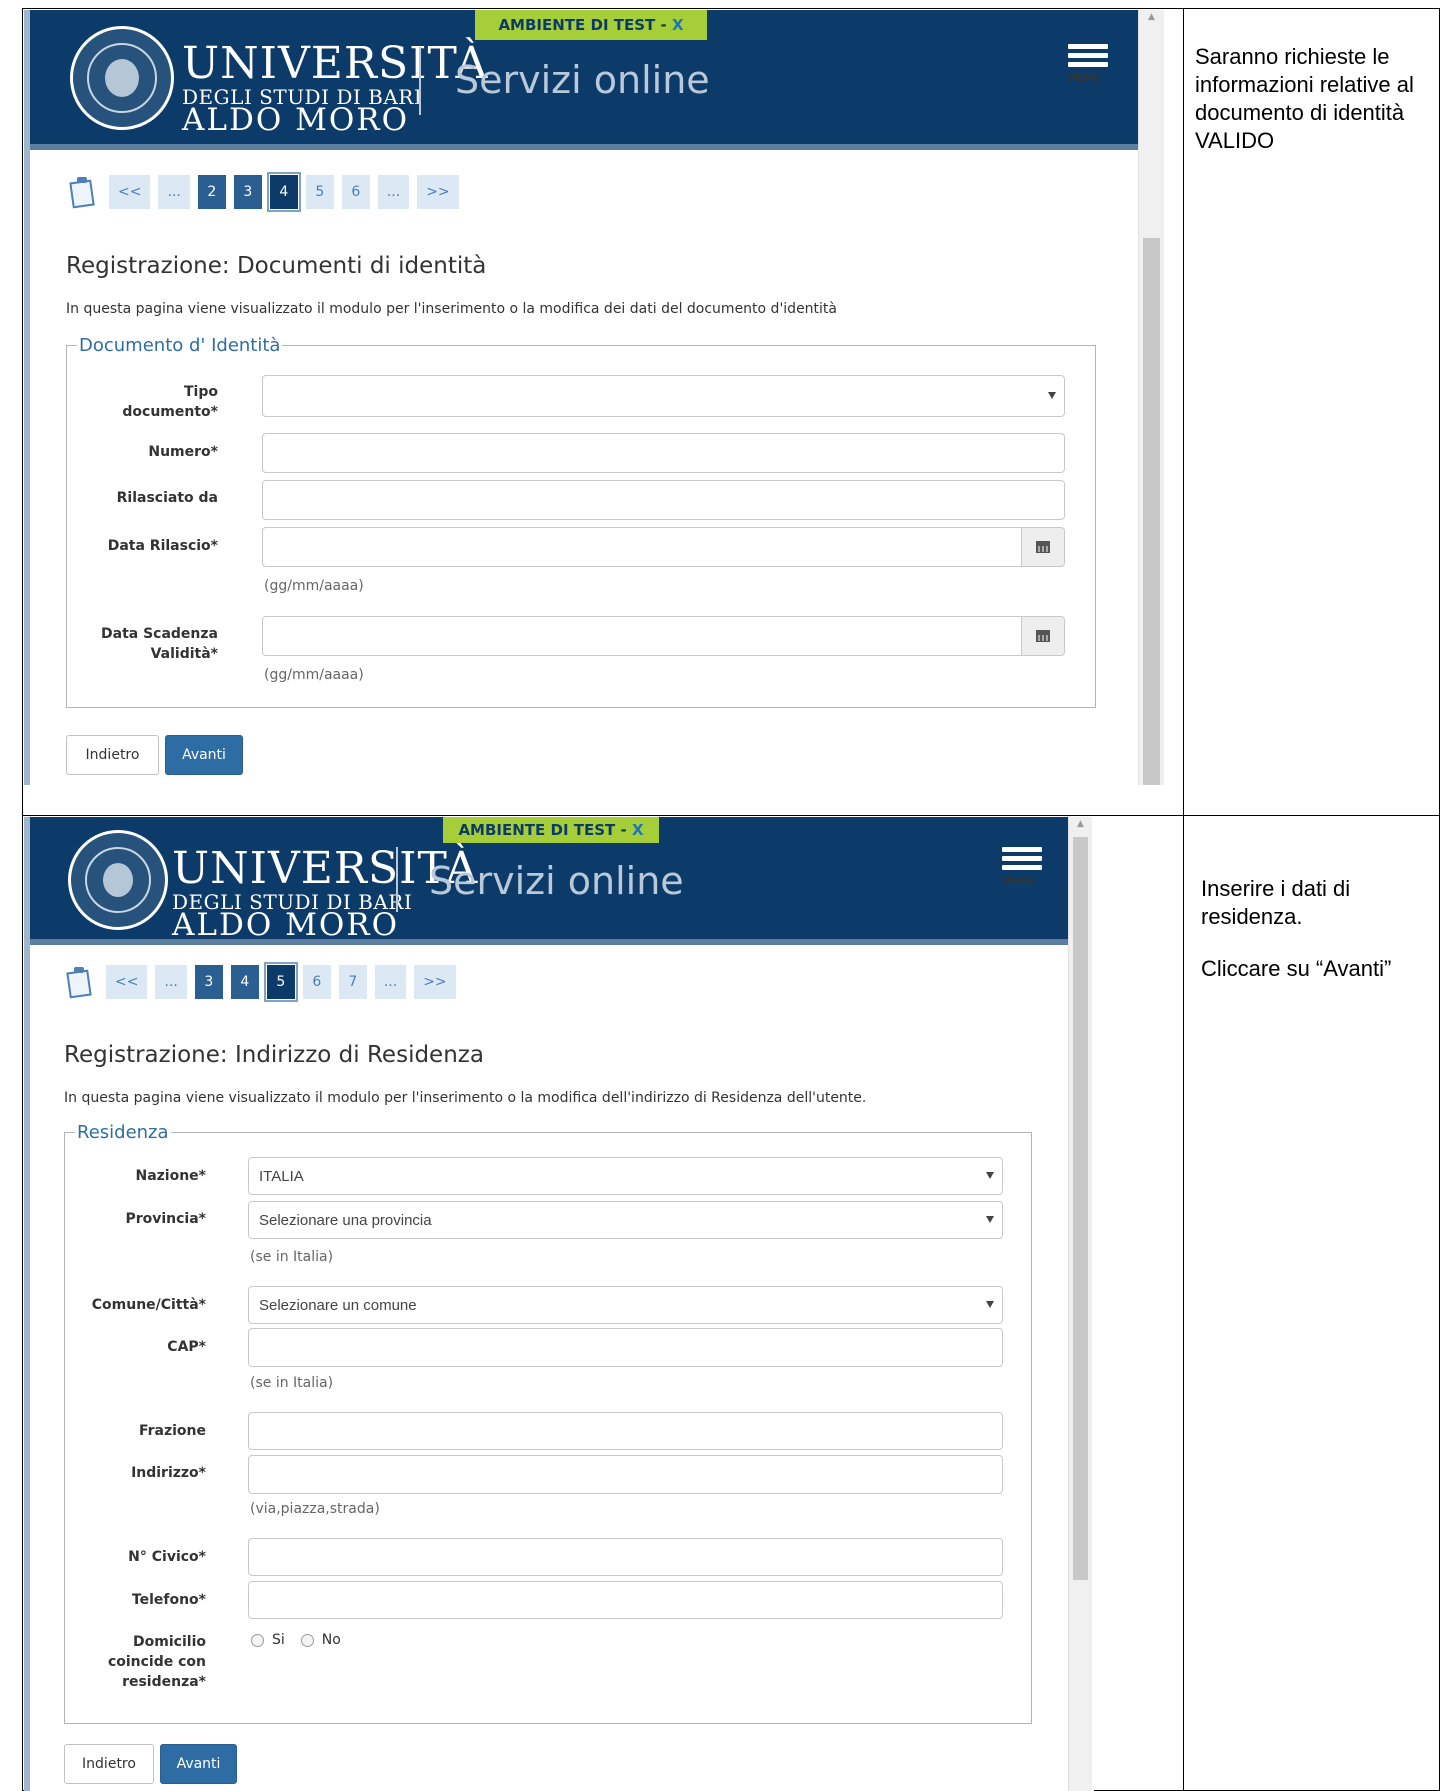 The image size is (1448, 1791). I want to click on cap-label: CAP*, so click(186, 1347).